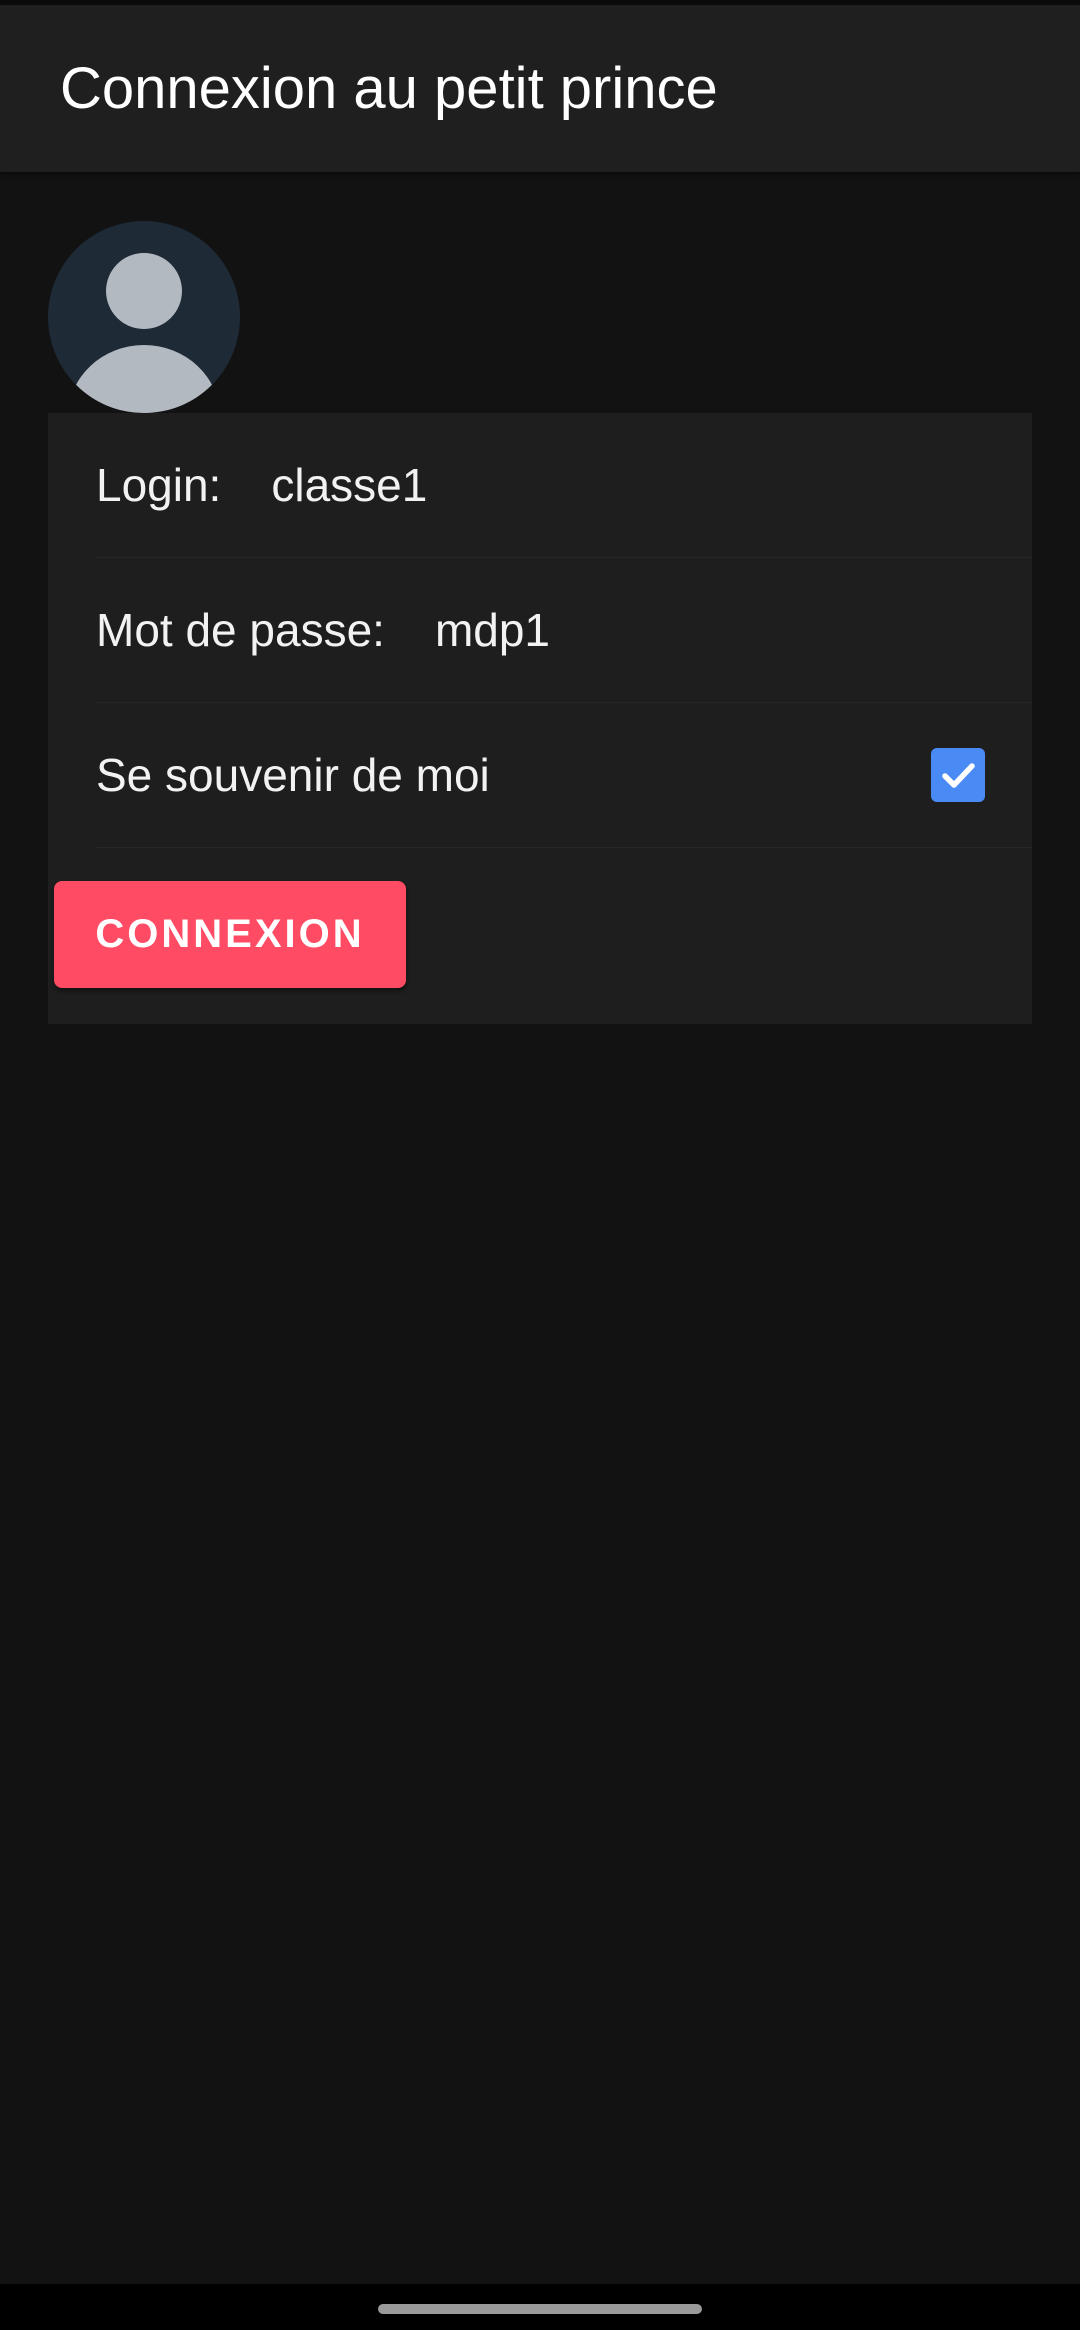 This screenshot has height=2330, width=1080. What do you see at coordinates (230, 934) in the screenshot?
I see `connexion-button: CONNEXION` at bounding box center [230, 934].